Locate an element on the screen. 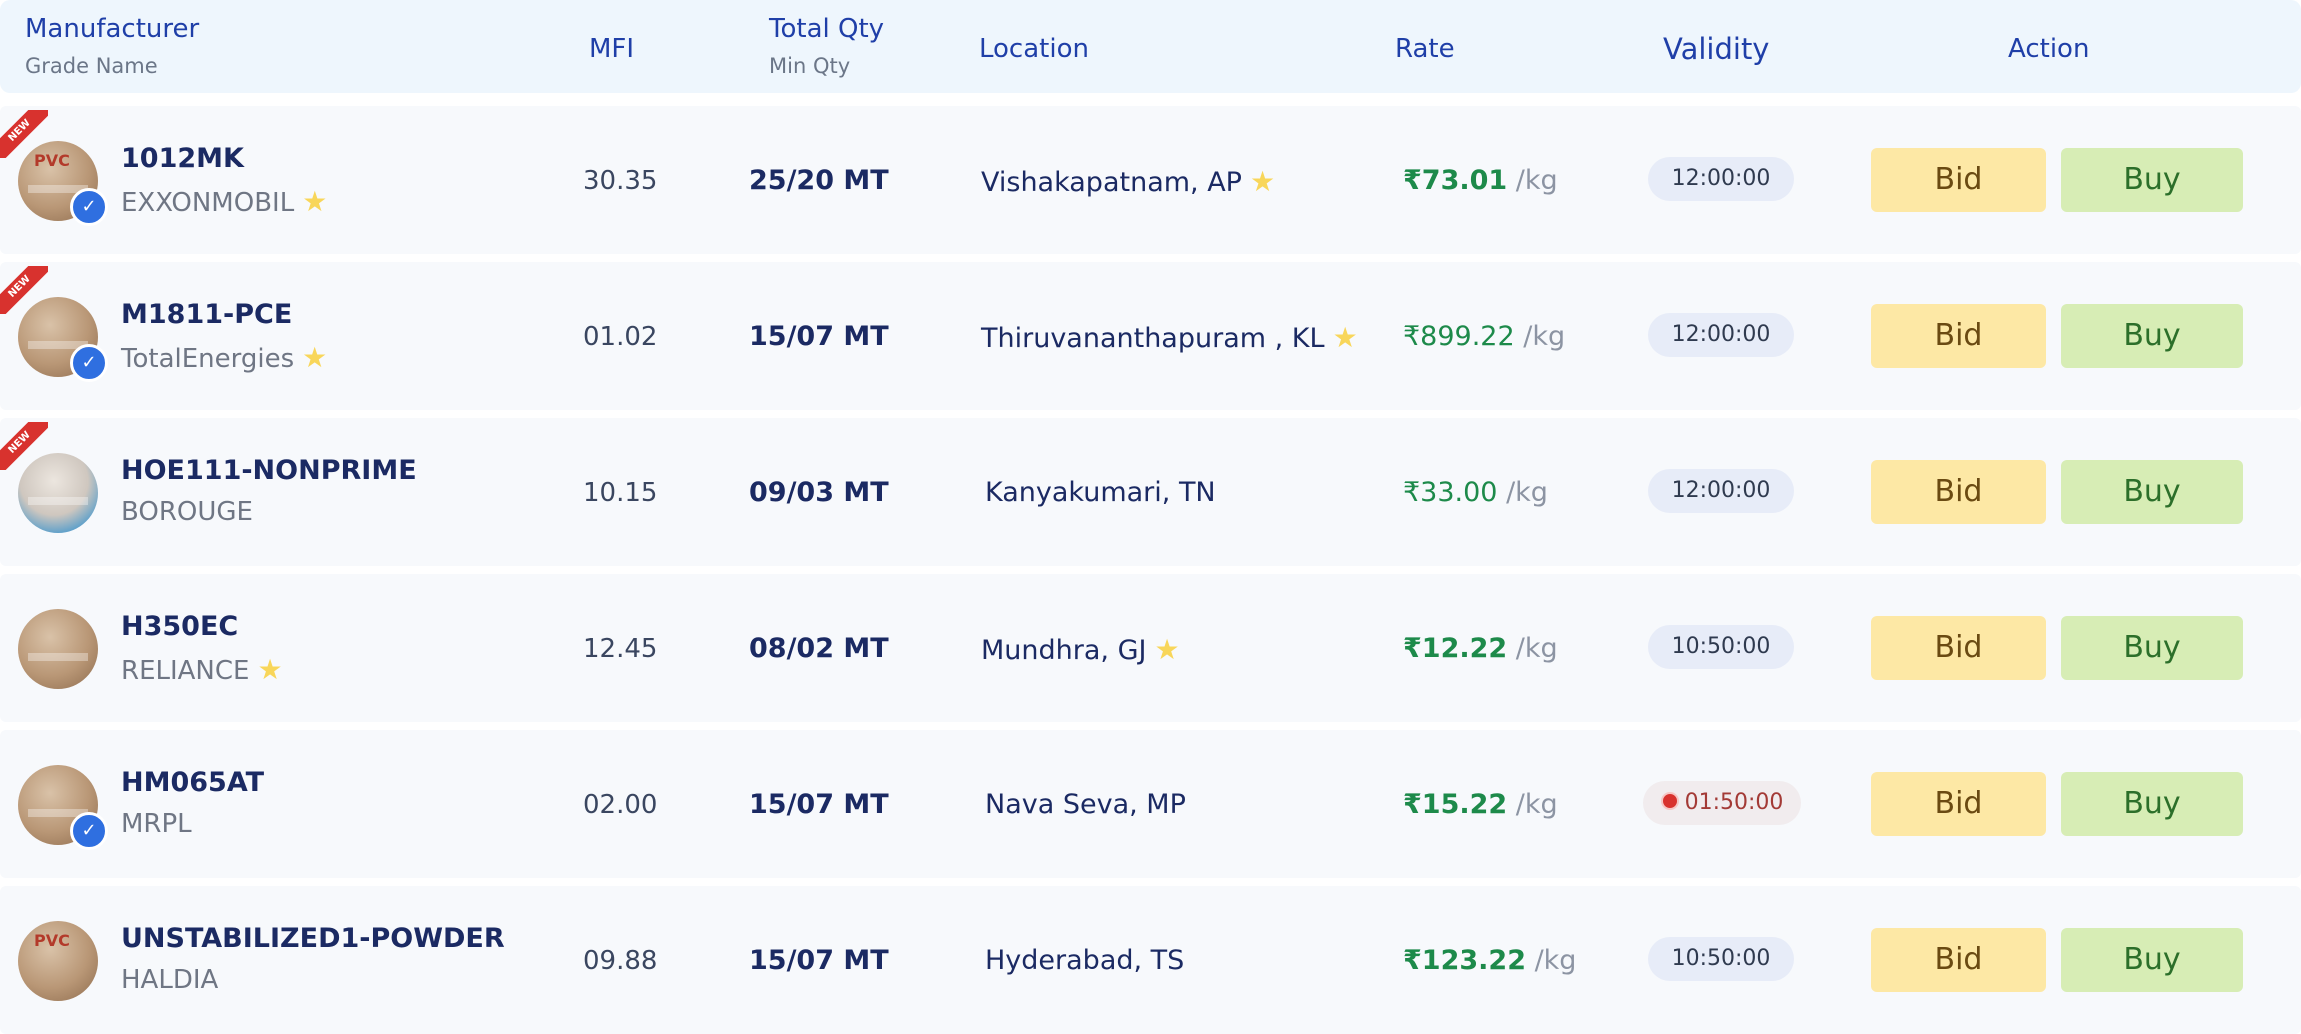 The image size is (2301, 1034). header-grade-name: Grade Name is located at coordinates (91, 66).